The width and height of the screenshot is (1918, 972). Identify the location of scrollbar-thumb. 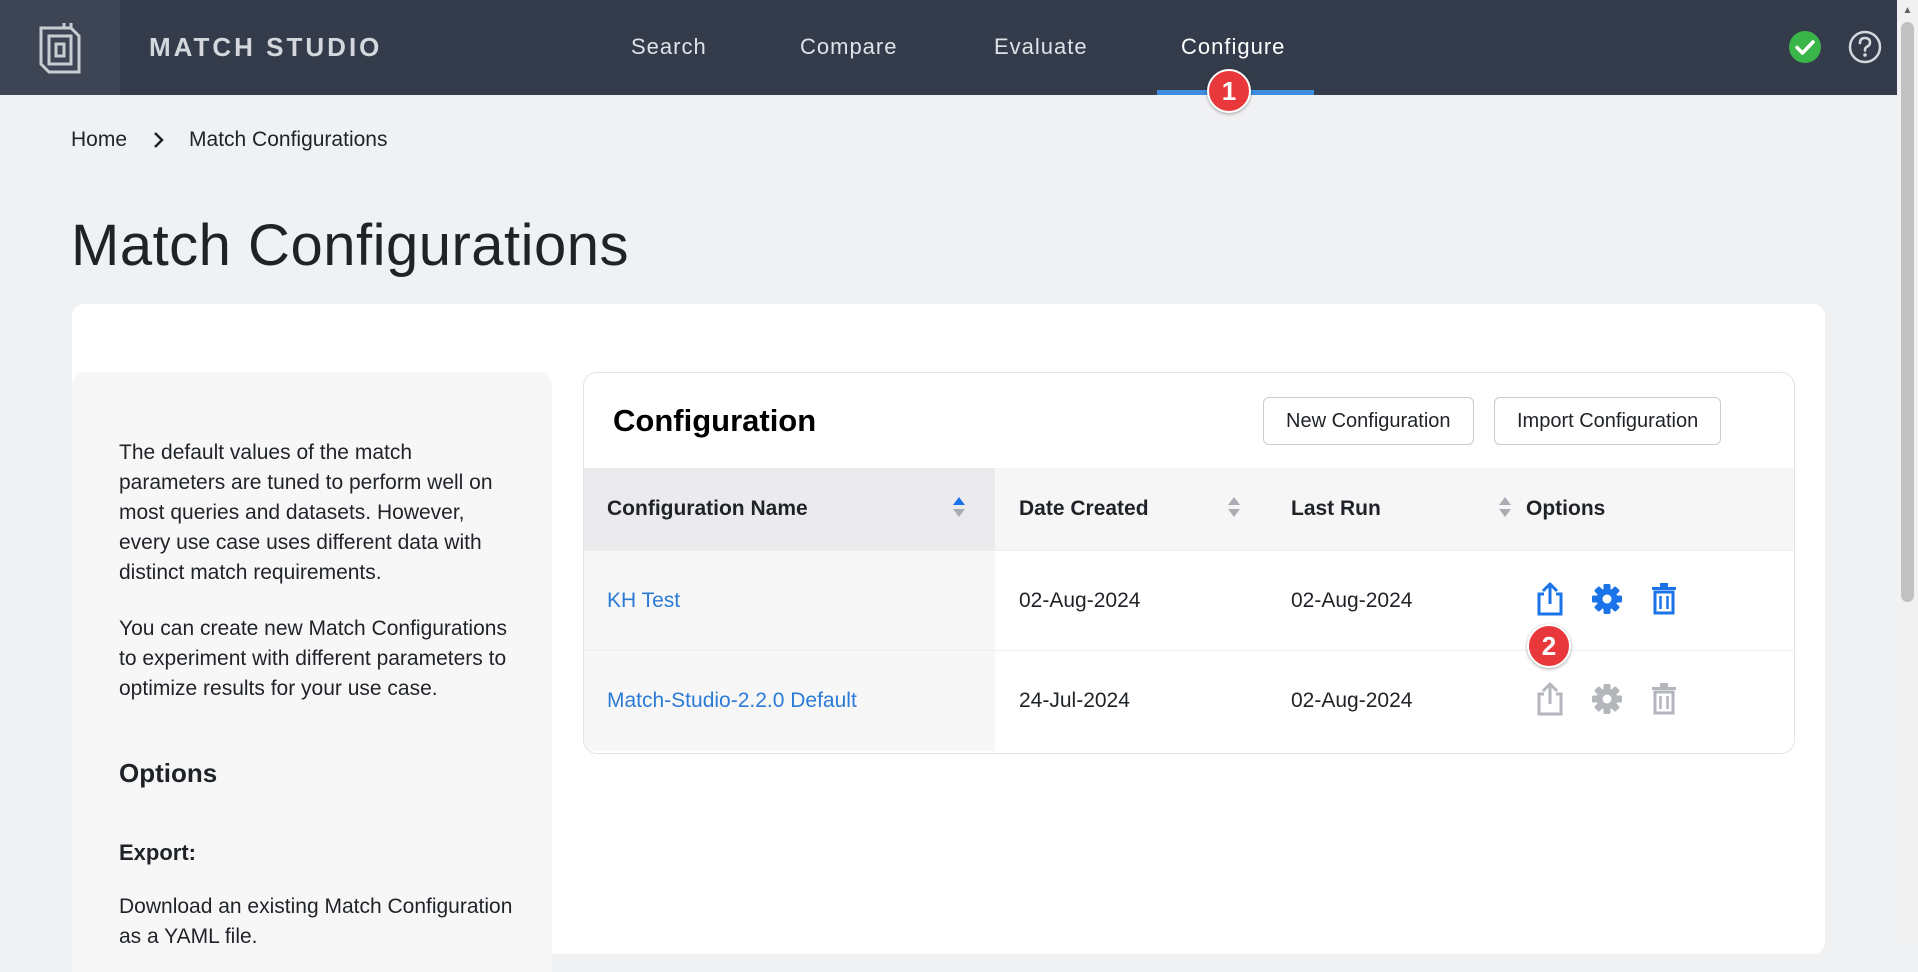
(1907, 312).